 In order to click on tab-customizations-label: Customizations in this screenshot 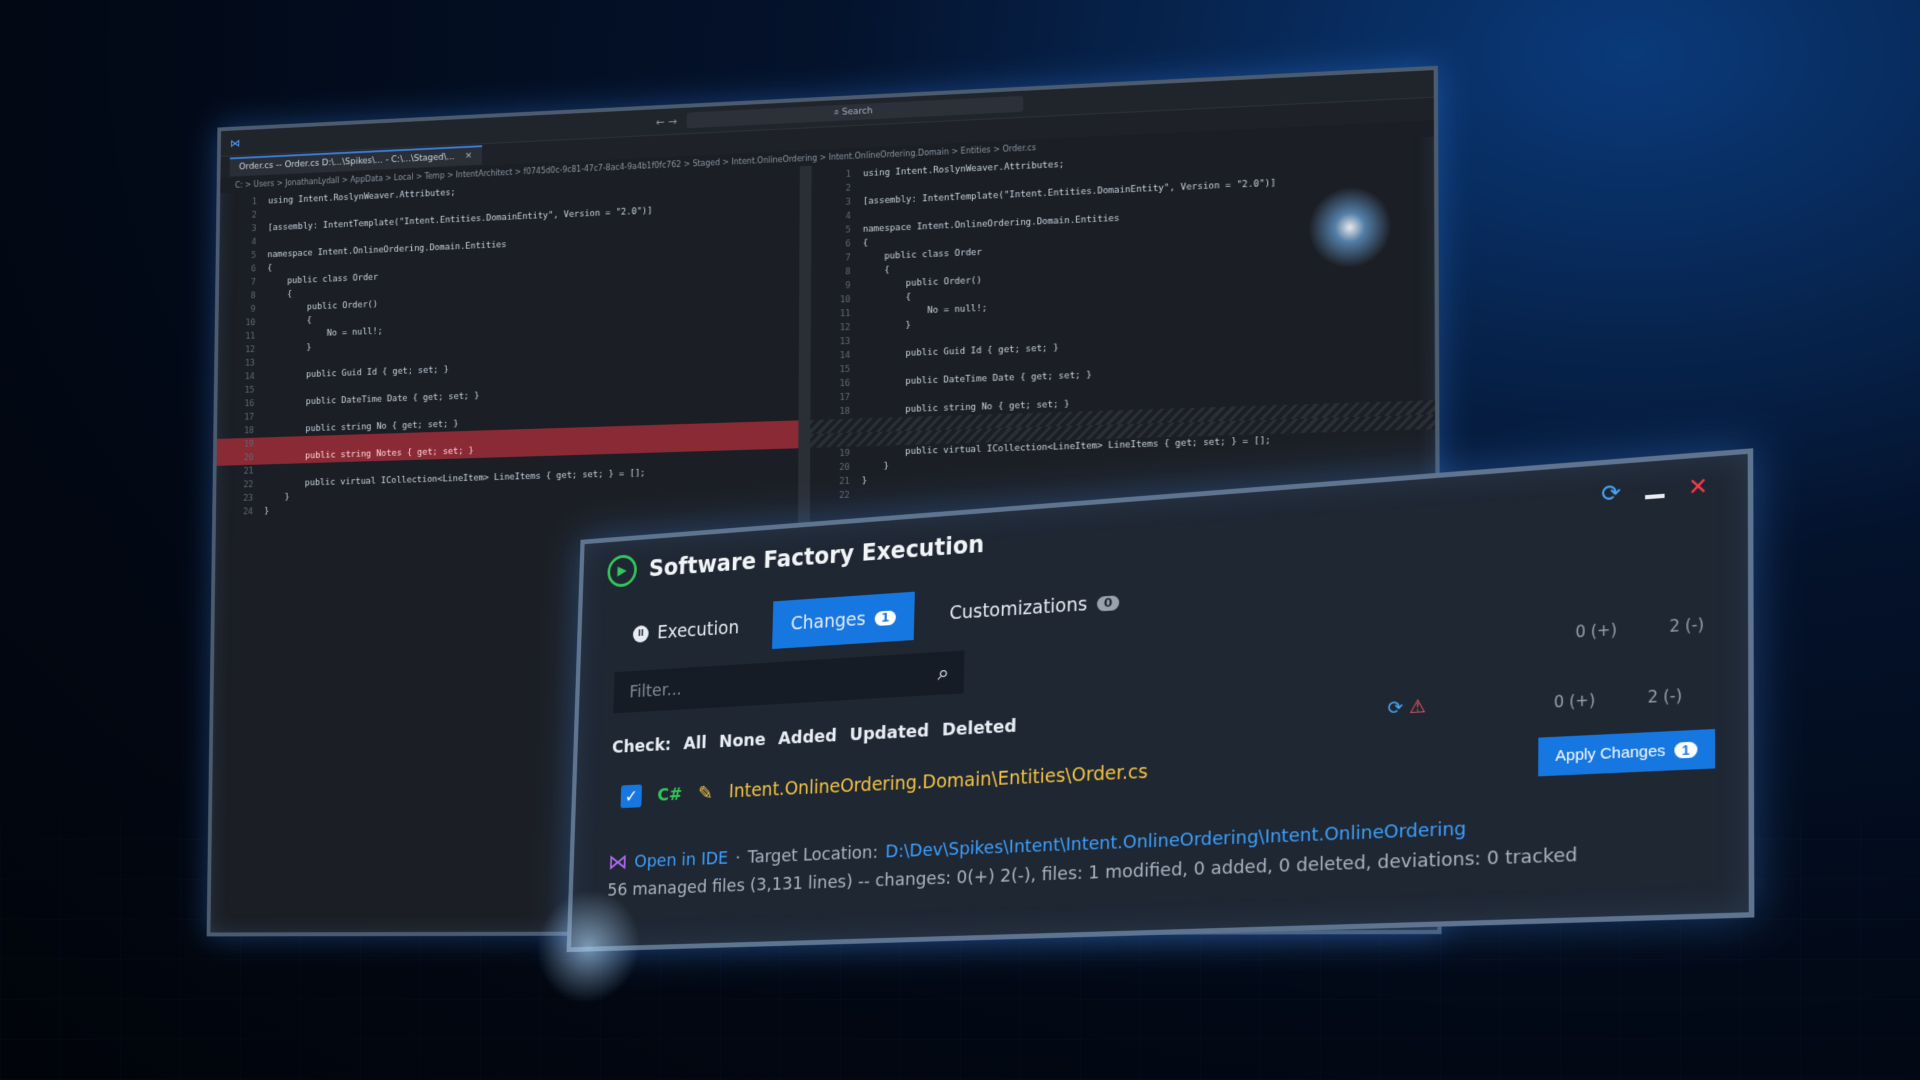, I will do `click(1018, 609)`.